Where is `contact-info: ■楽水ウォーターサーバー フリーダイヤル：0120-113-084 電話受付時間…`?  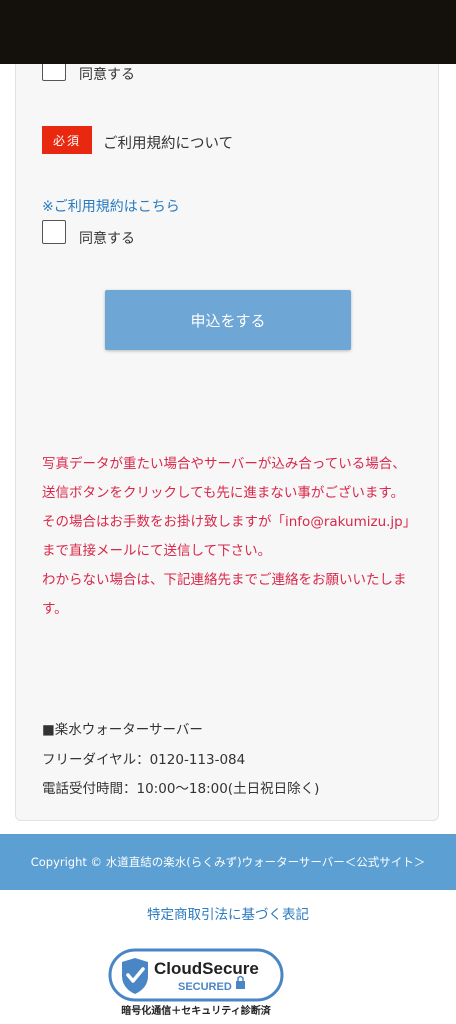 contact-info: ■楽水ウォーターサーバー フリーダイヤル：0120-113-084 電話受付時間… is located at coordinates (227, 760).